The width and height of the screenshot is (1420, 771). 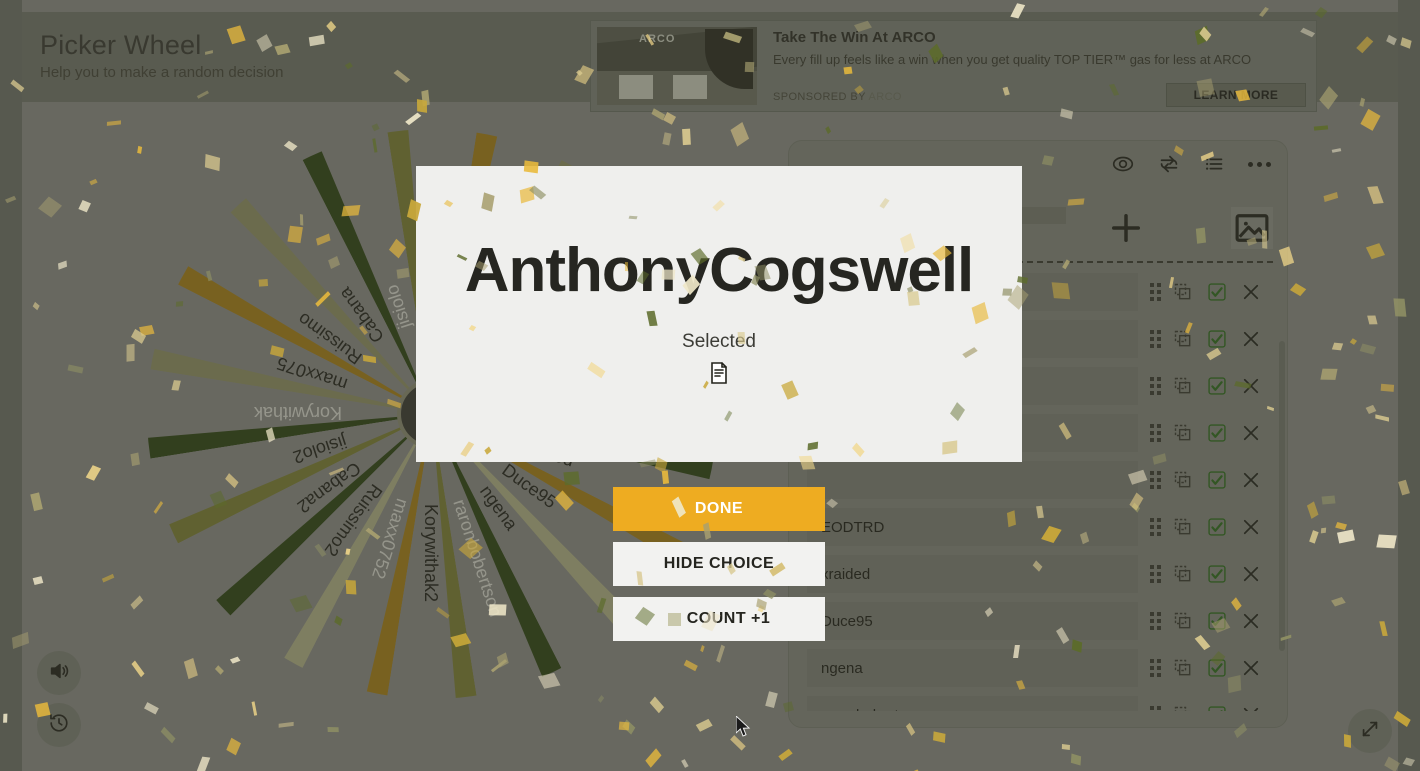 I want to click on entry-name-field: ngena, so click(x=972, y=668).